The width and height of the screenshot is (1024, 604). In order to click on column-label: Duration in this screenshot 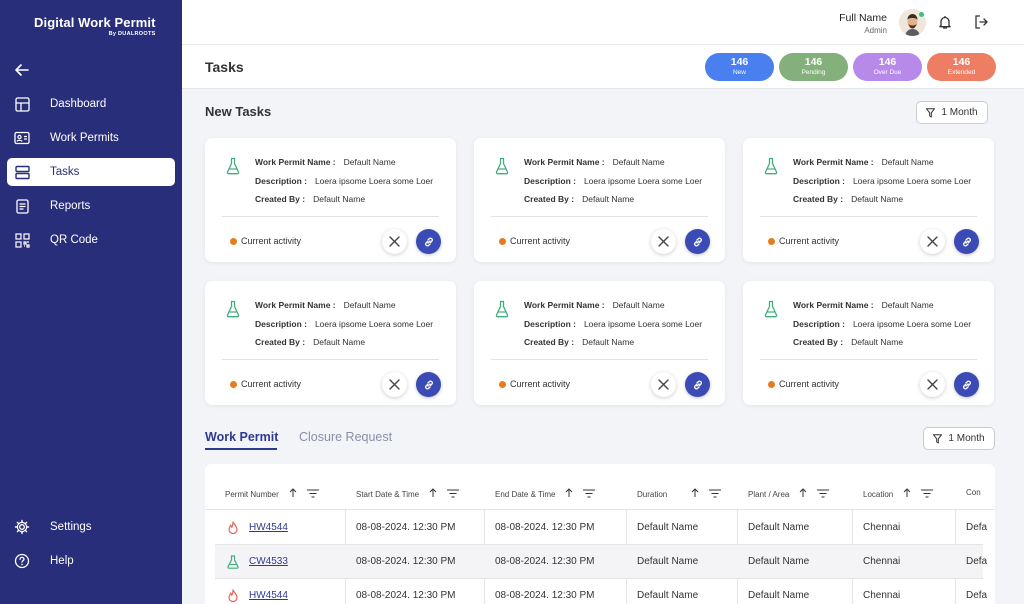, I will do `click(652, 494)`.